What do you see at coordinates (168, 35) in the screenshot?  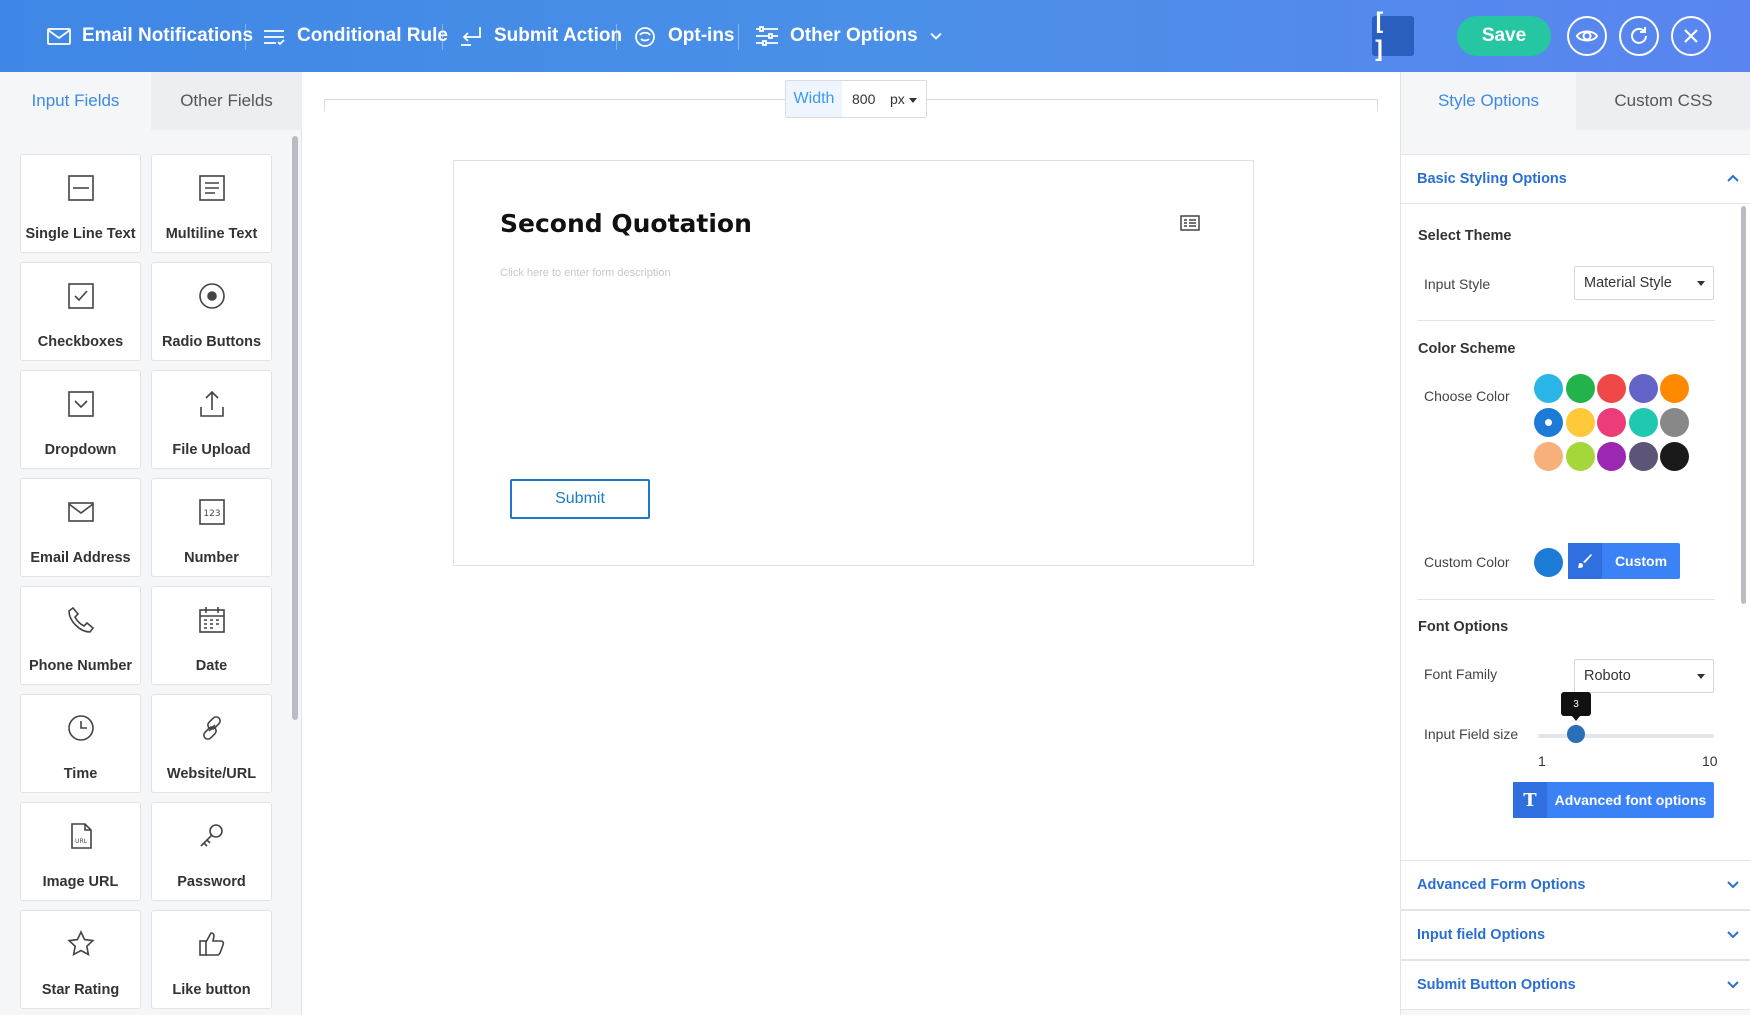 I see `nav-email-notifications-label: Email Notifications` at bounding box center [168, 35].